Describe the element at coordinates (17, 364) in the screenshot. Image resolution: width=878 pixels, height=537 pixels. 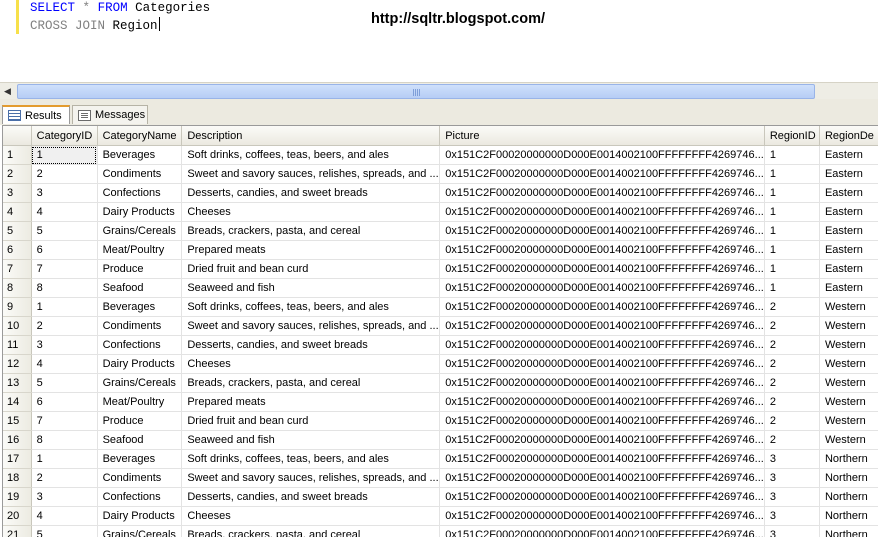
I see `row-number: 12` at that location.